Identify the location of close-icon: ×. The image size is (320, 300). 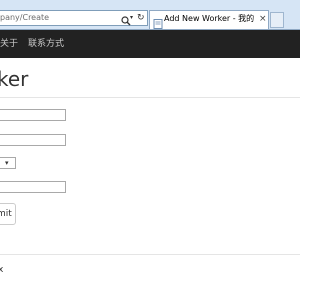
(263, 19).